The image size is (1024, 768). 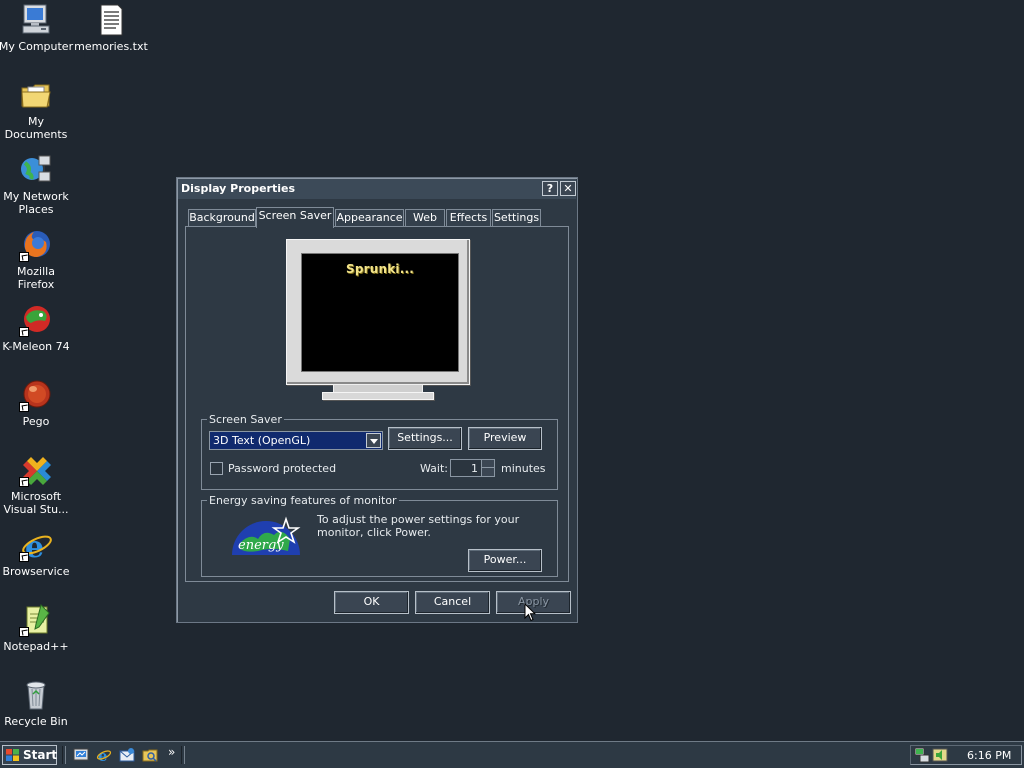 I want to click on minutes-label: minutes, so click(x=523, y=468).